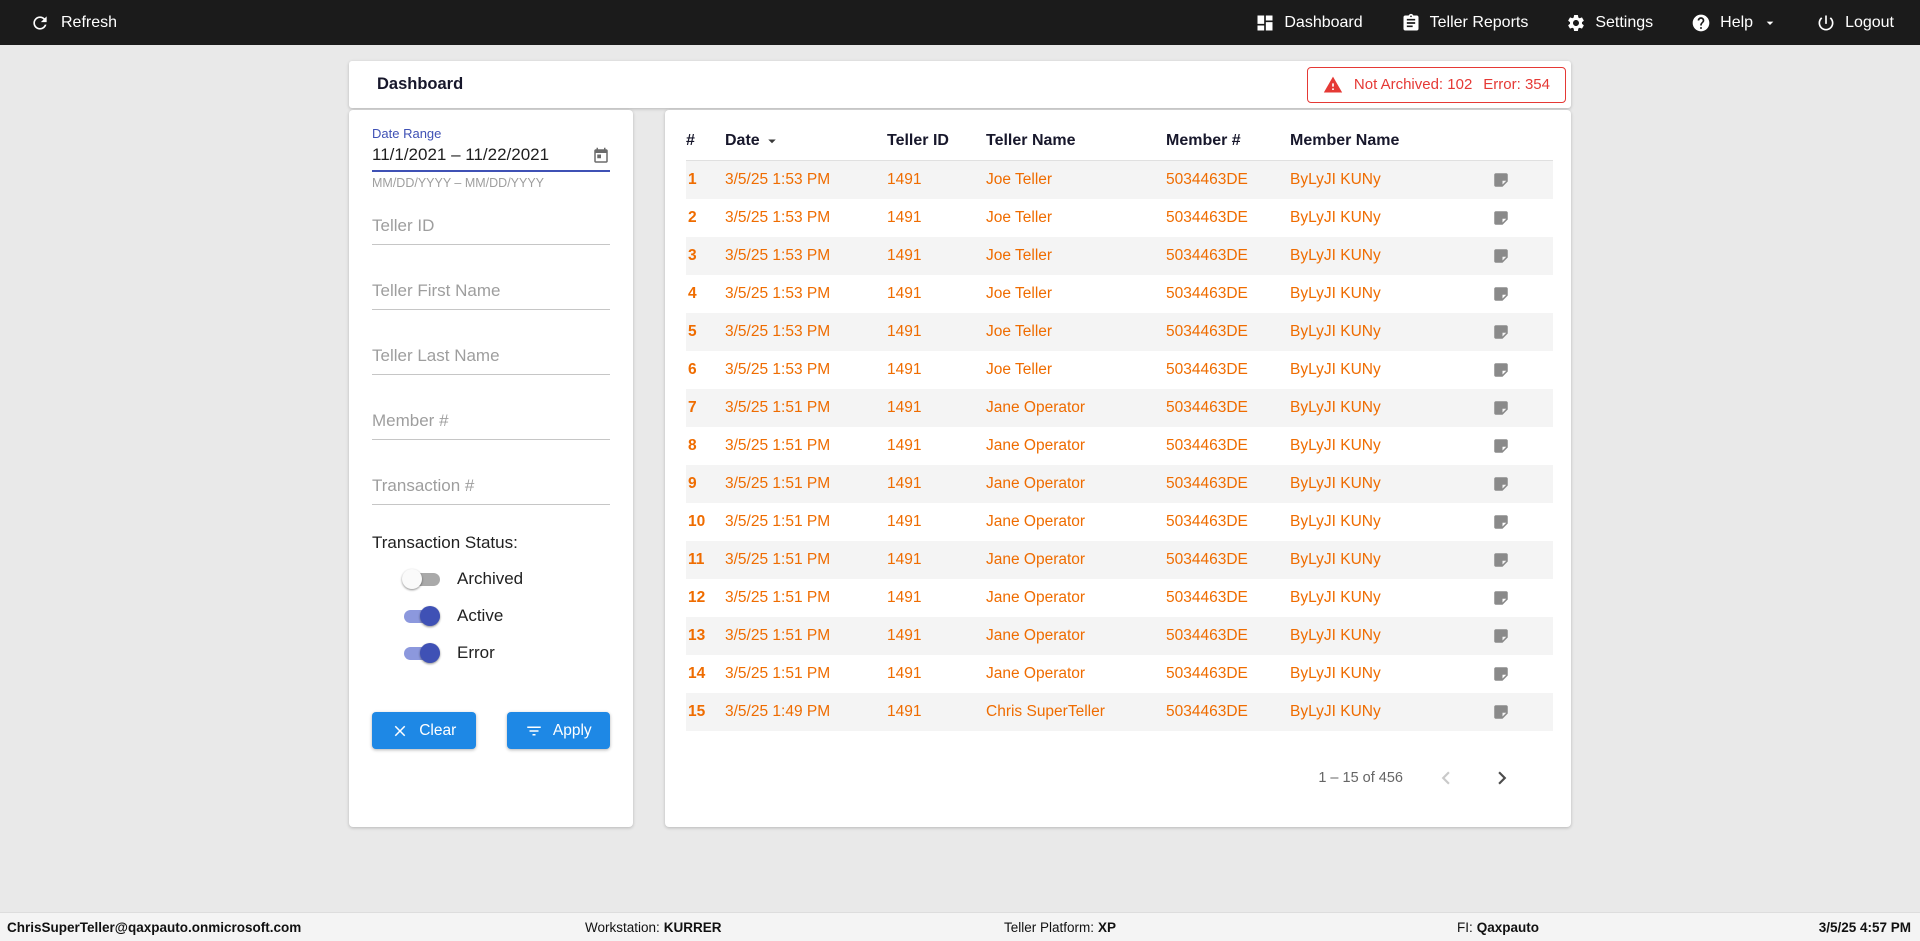 This screenshot has width=1920, height=941. Describe the element at coordinates (491, 226) in the screenshot. I see `teller-id-input` at that location.